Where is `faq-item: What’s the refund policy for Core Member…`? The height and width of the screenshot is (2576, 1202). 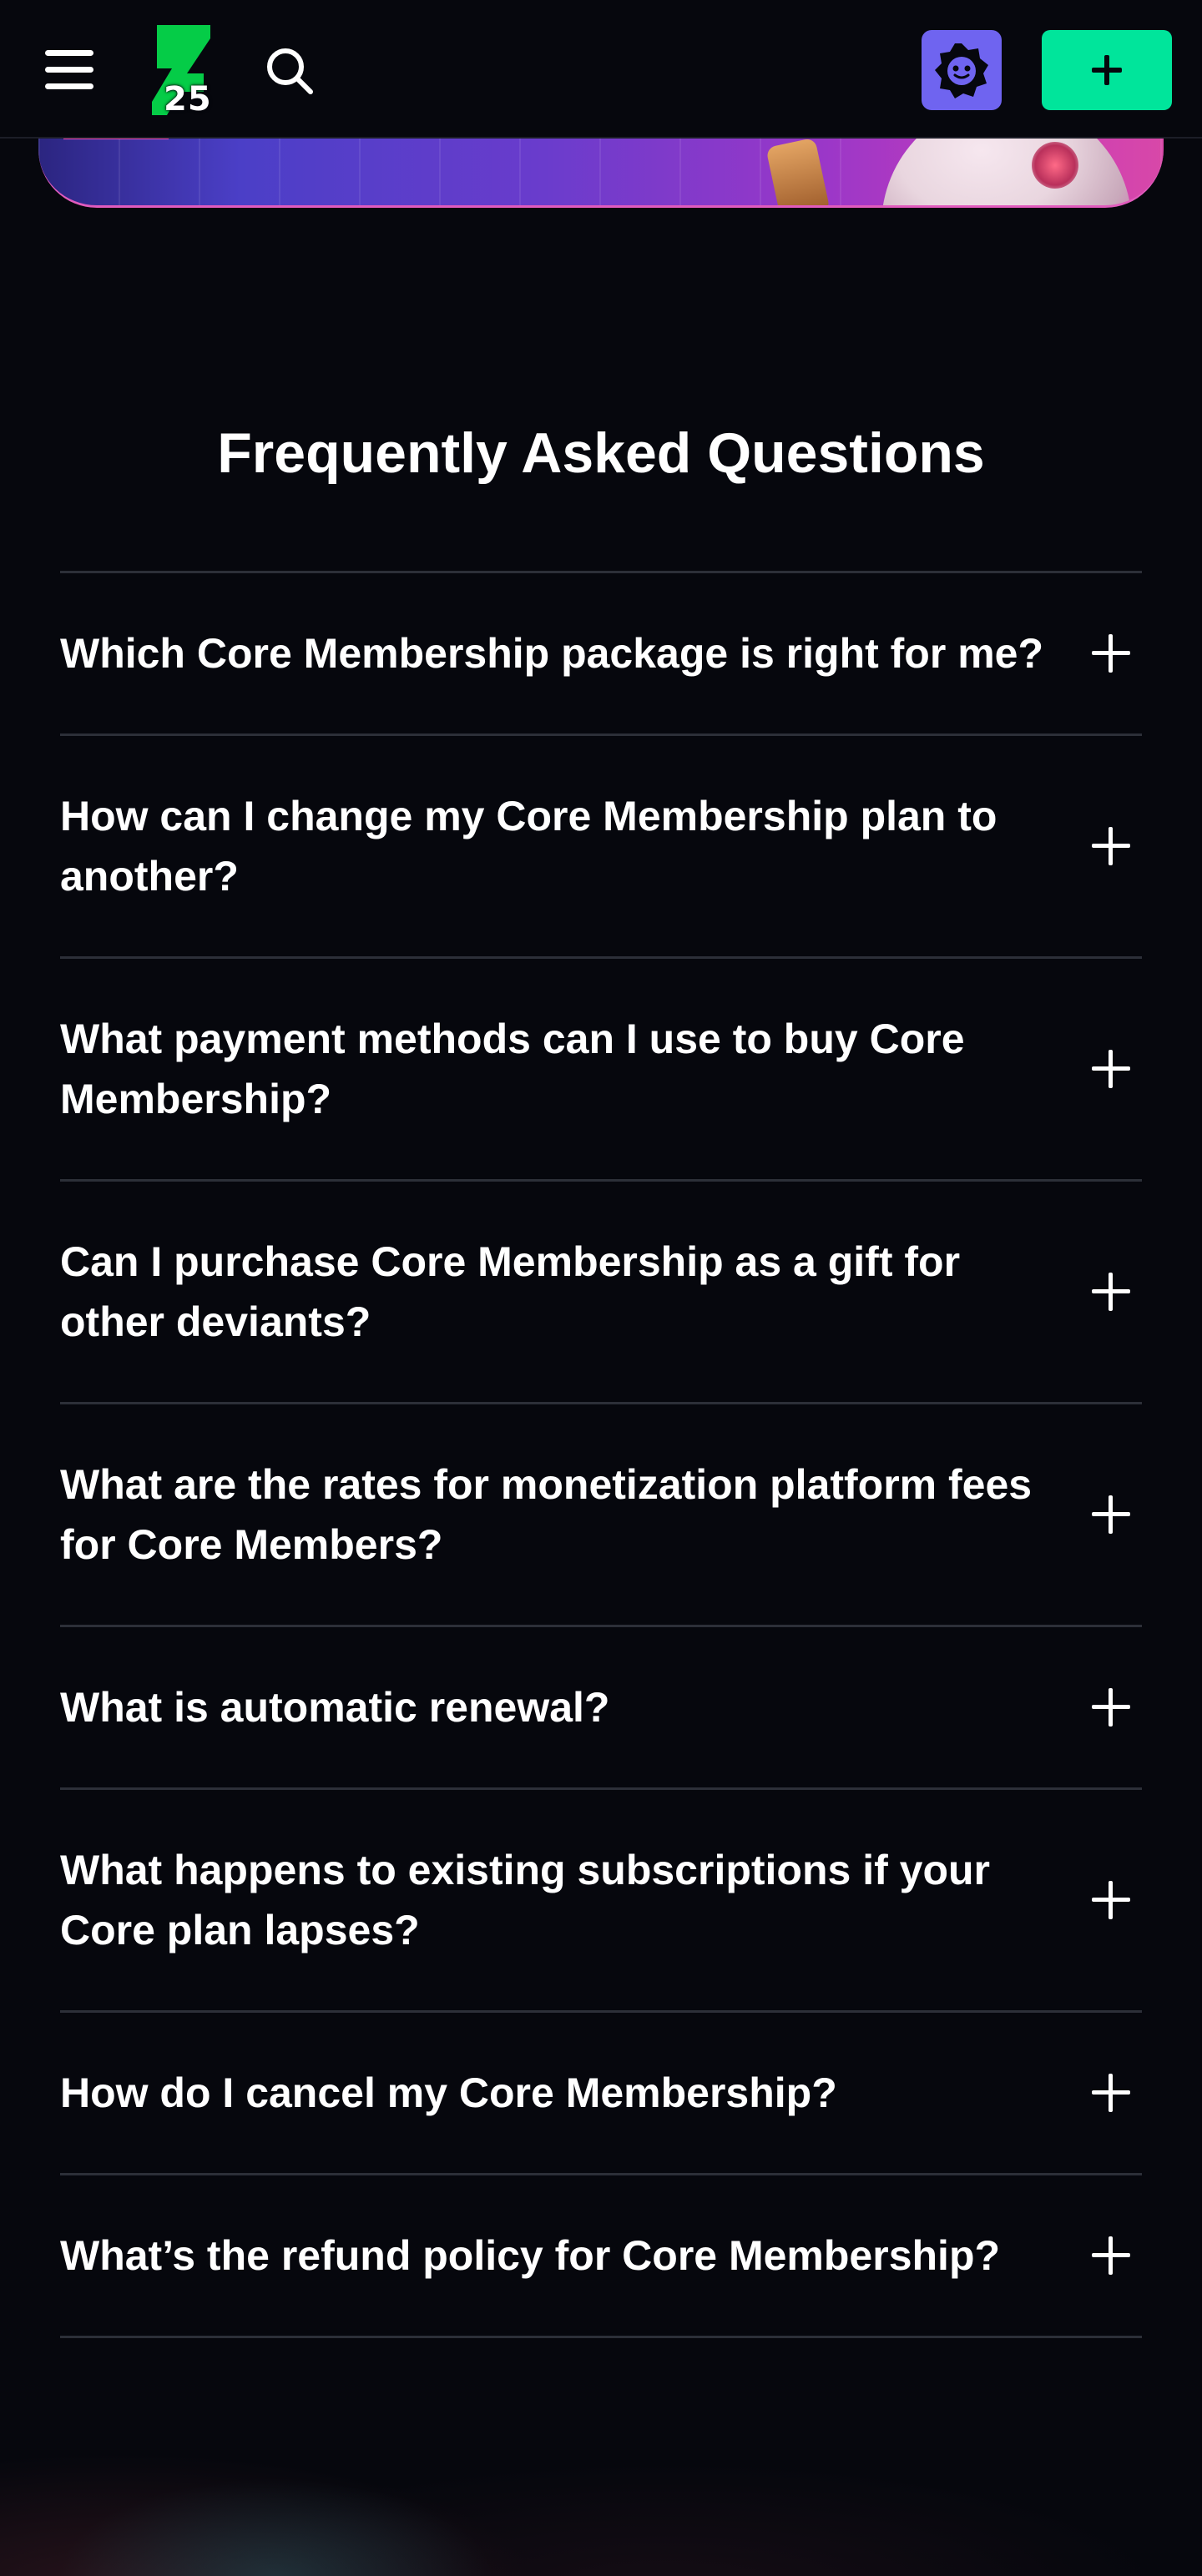 faq-item: What’s the refund policy for Core Member… is located at coordinates (601, 2256).